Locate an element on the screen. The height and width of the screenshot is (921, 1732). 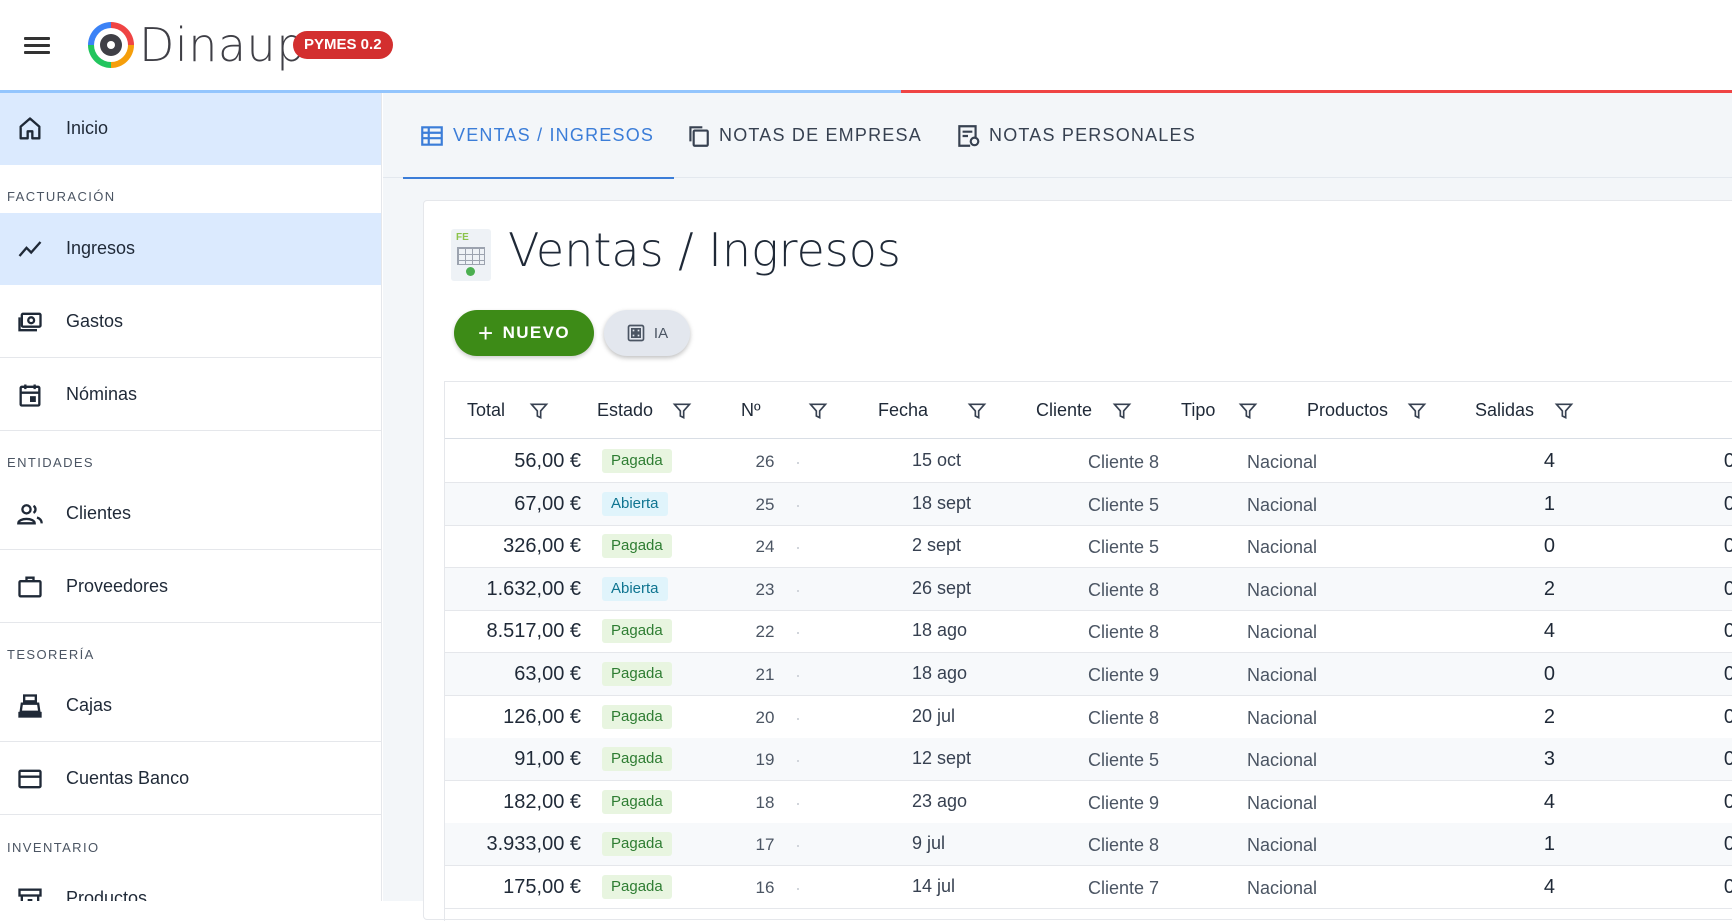
column-header-fecha: Fecha is located at coordinates (903, 410).